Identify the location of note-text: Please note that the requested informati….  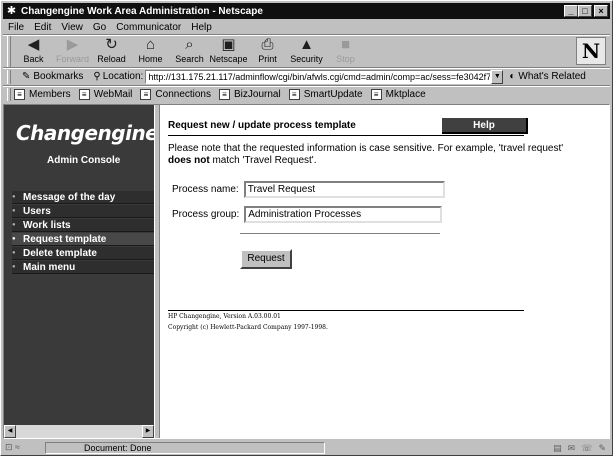
(366, 148).